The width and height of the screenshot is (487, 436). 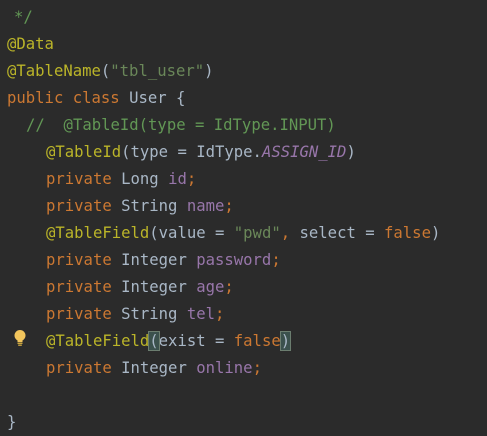 I want to click on code-token: @TableName, so click(x=54, y=71).